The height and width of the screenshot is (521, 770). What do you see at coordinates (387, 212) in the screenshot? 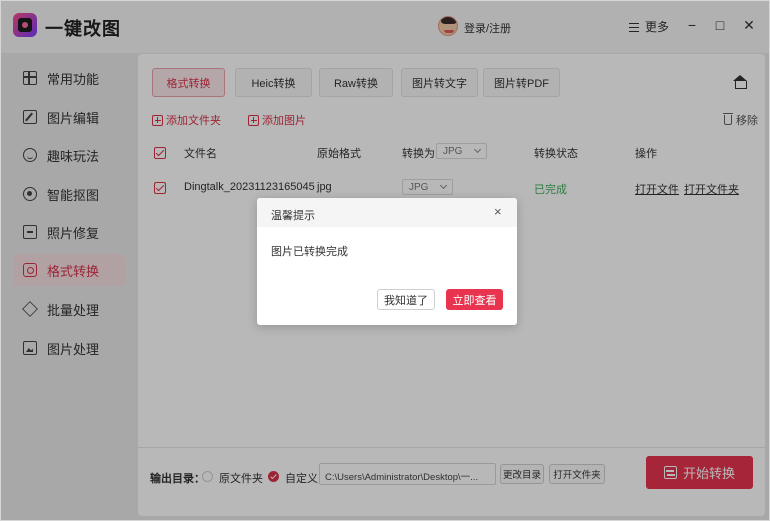
I see `dialog-header: 温馨提示 ×` at bounding box center [387, 212].